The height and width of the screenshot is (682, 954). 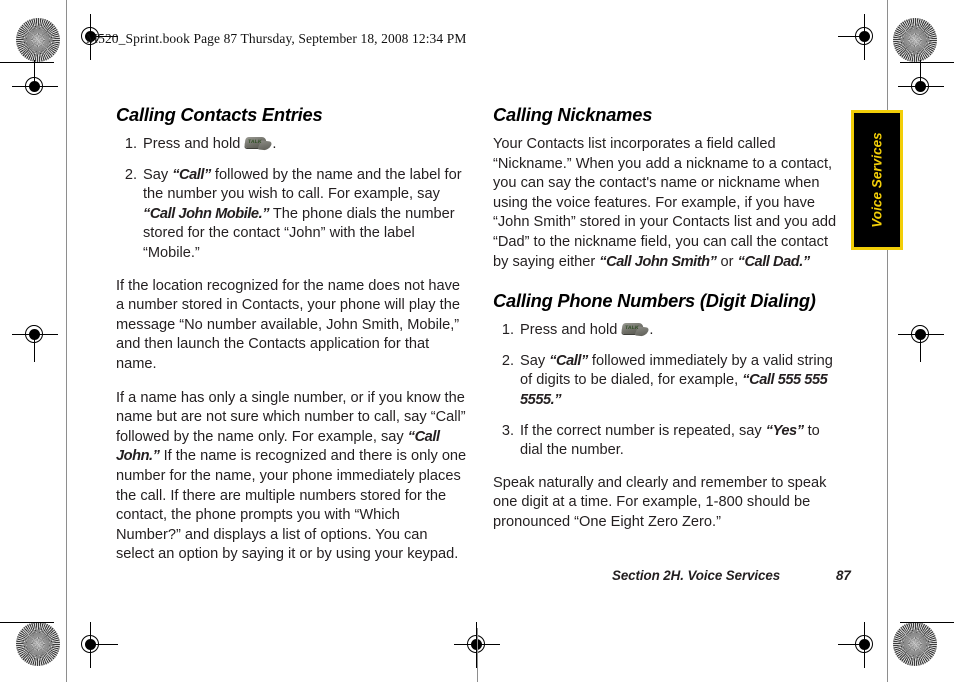 What do you see at coordinates (696, 575) in the screenshot?
I see `footer-section-label: Section 2H. Voice Services` at bounding box center [696, 575].